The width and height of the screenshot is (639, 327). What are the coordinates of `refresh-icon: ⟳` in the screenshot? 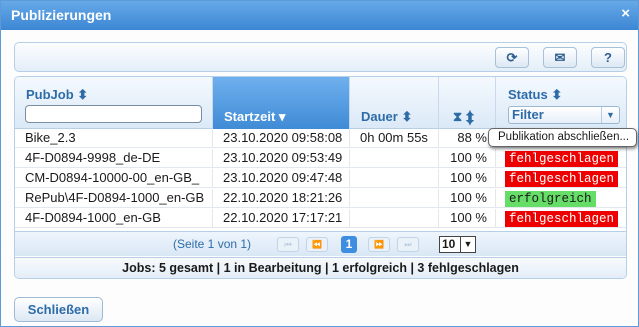 It's located at (512, 57).